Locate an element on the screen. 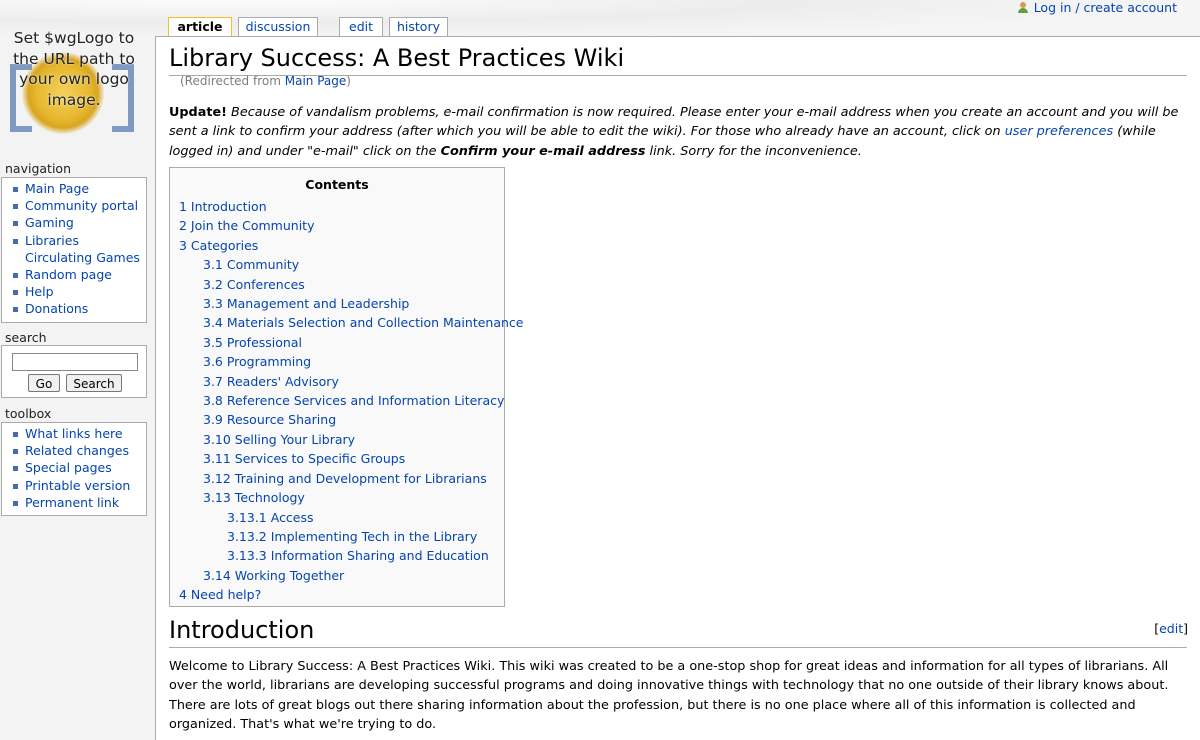  toc-item-label: 3.13.1 Access is located at coordinates (270, 517).